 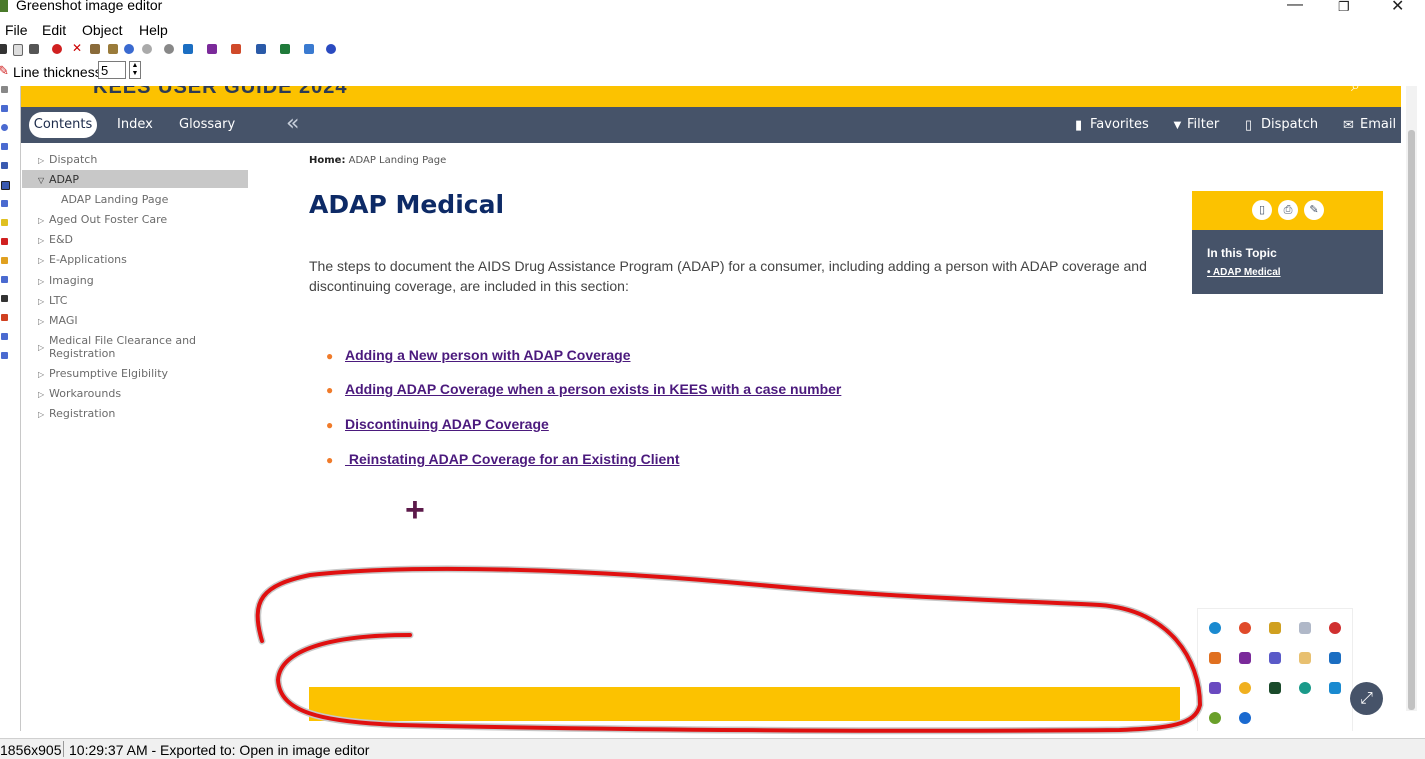 I want to click on pen-icon: ✎, so click(x=1314, y=210).